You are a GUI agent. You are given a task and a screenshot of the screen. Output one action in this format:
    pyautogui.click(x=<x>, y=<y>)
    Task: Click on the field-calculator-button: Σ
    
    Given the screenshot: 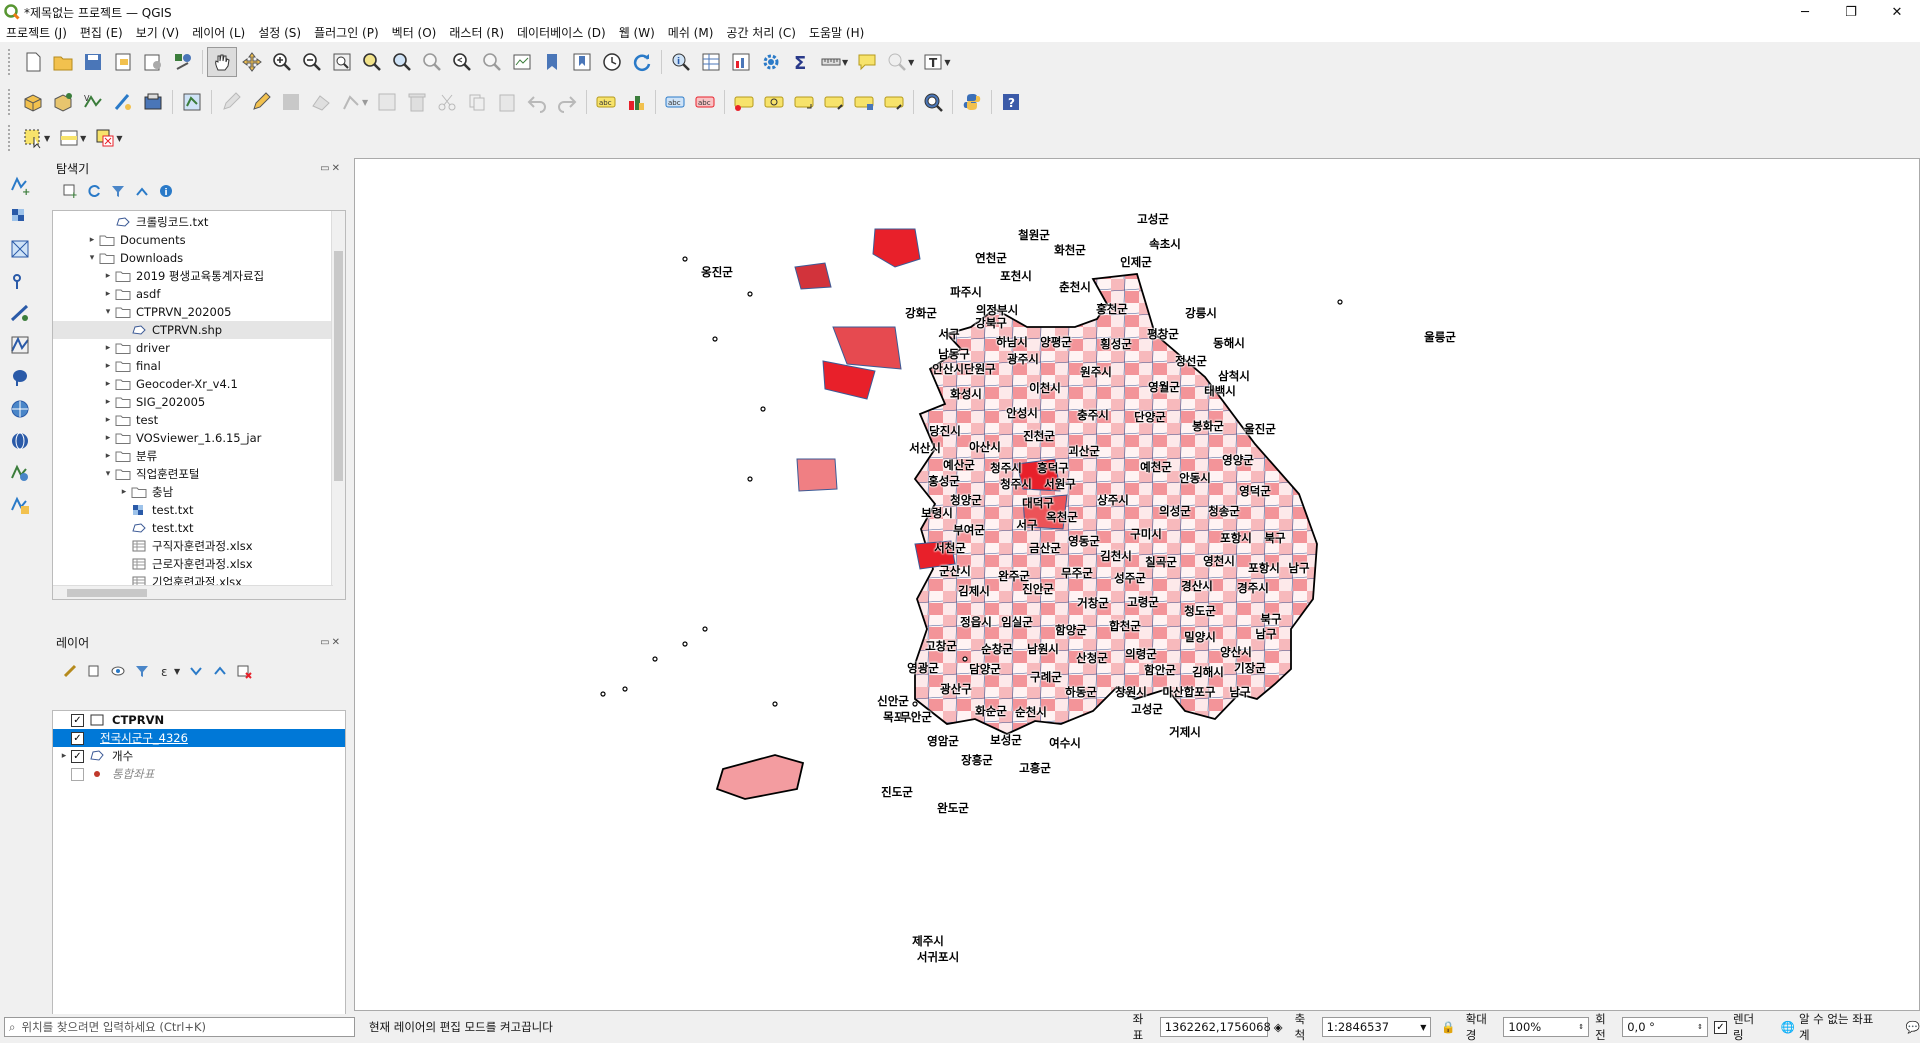 What is the action you would take?
    pyautogui.click(x=801, y=62)
    